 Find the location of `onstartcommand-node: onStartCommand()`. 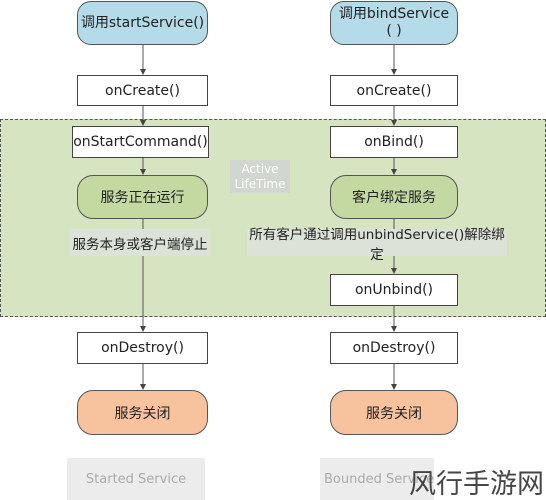

onstartcommand-node: onStartCommand() is located at coordinates (140, 142).